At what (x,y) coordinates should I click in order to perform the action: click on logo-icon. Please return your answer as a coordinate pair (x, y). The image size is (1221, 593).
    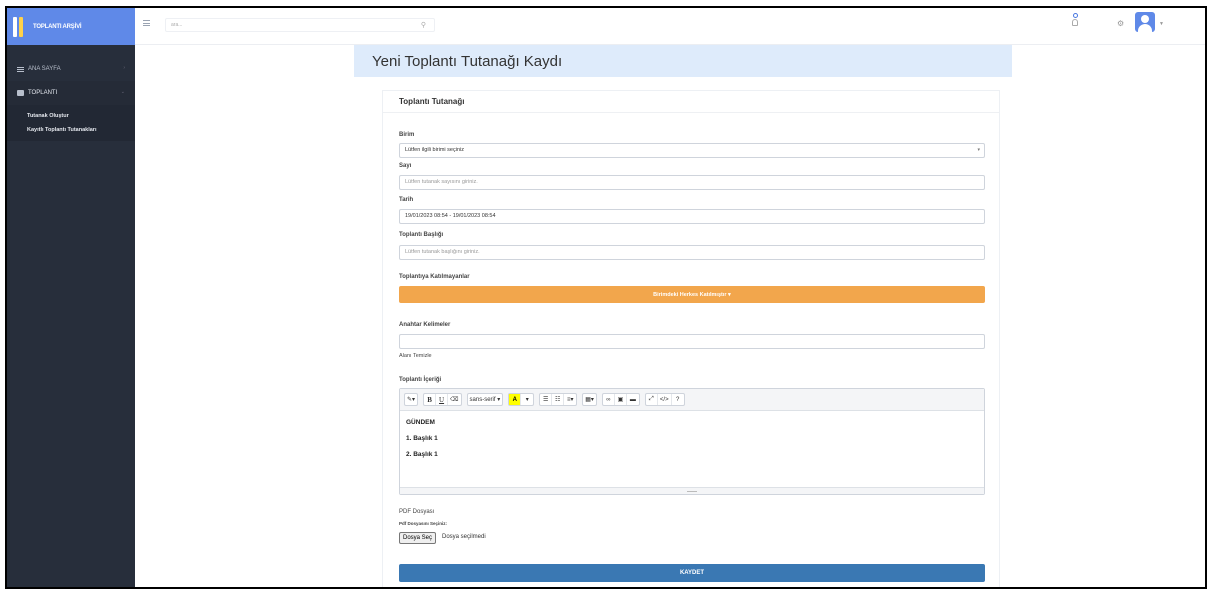
    Looking at the image, I should click on (20, 26).